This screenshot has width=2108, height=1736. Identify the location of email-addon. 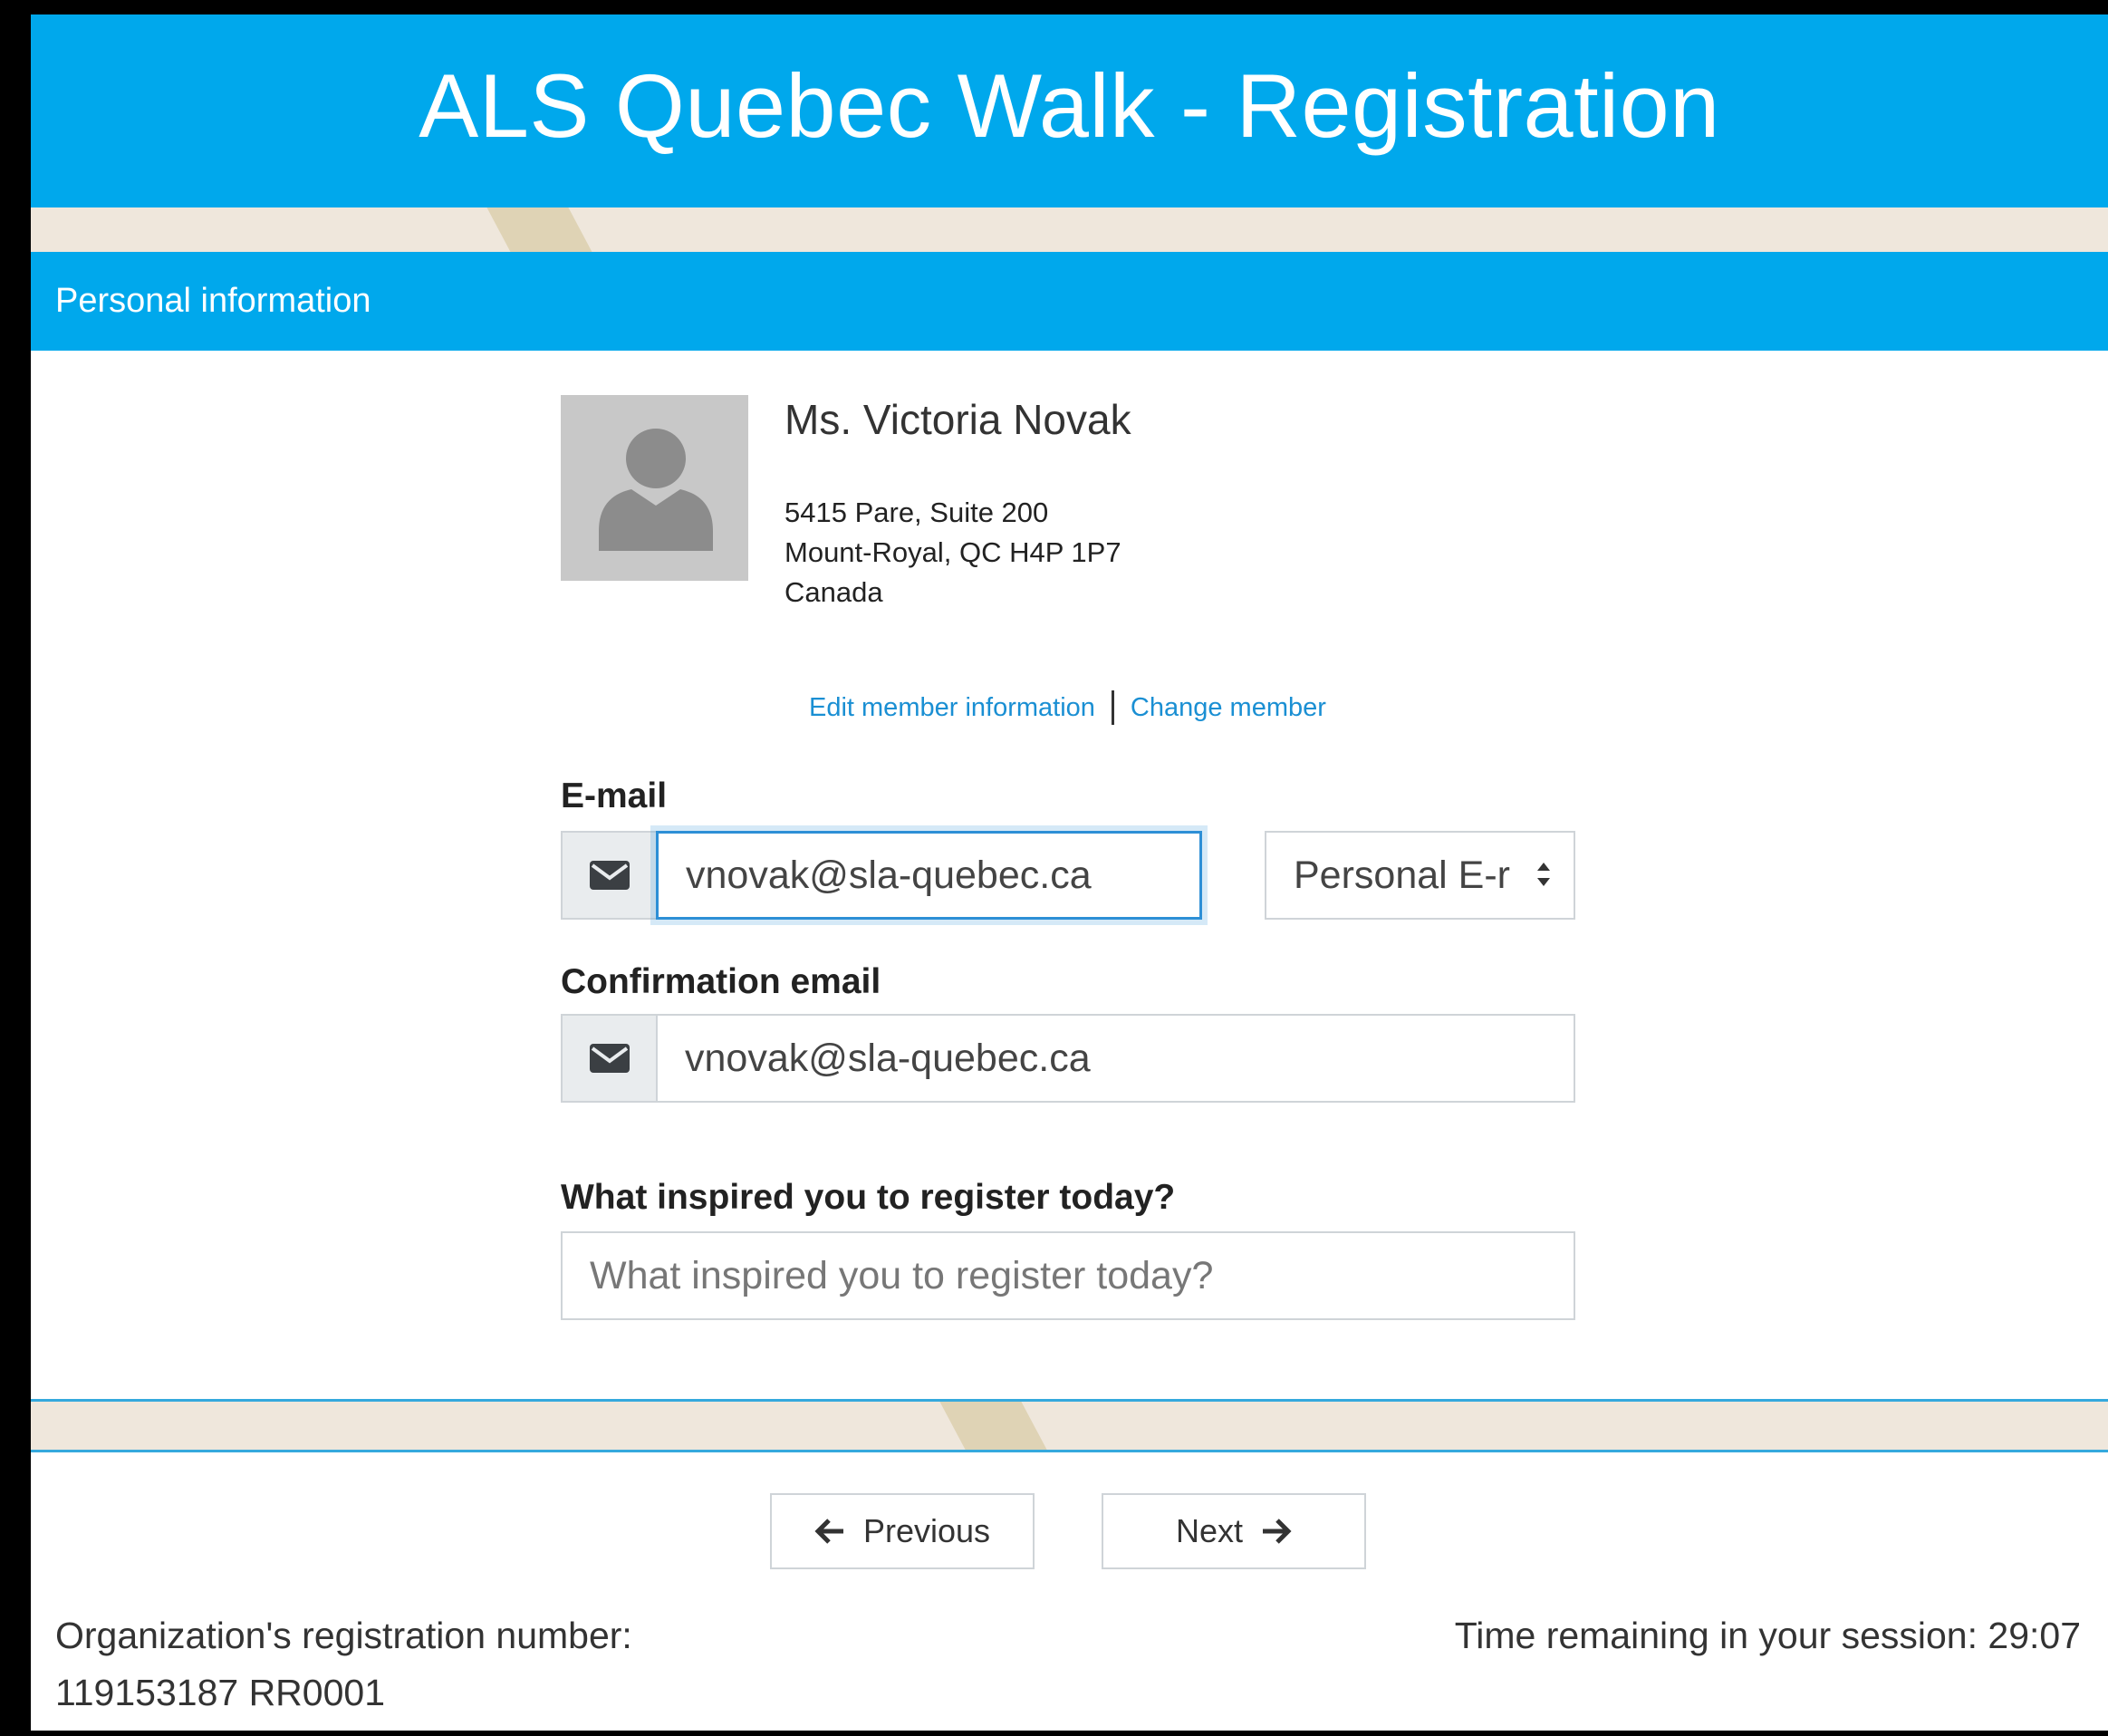
(608, 875).